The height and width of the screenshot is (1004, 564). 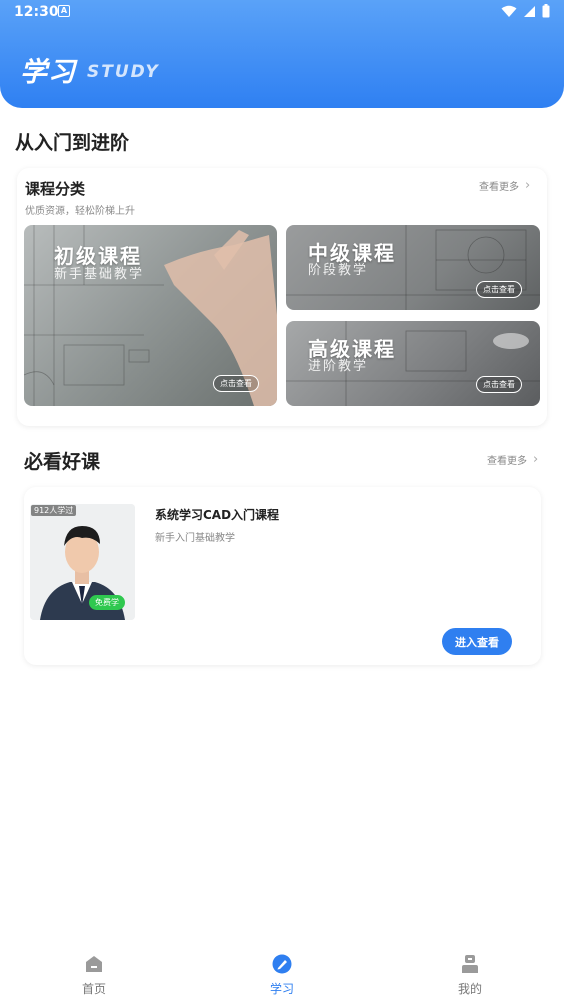 What do you see at coordinates (123, 72) in the screenshot?
I see `header-subtitle: STUDY` at bounding box center [123, 72].